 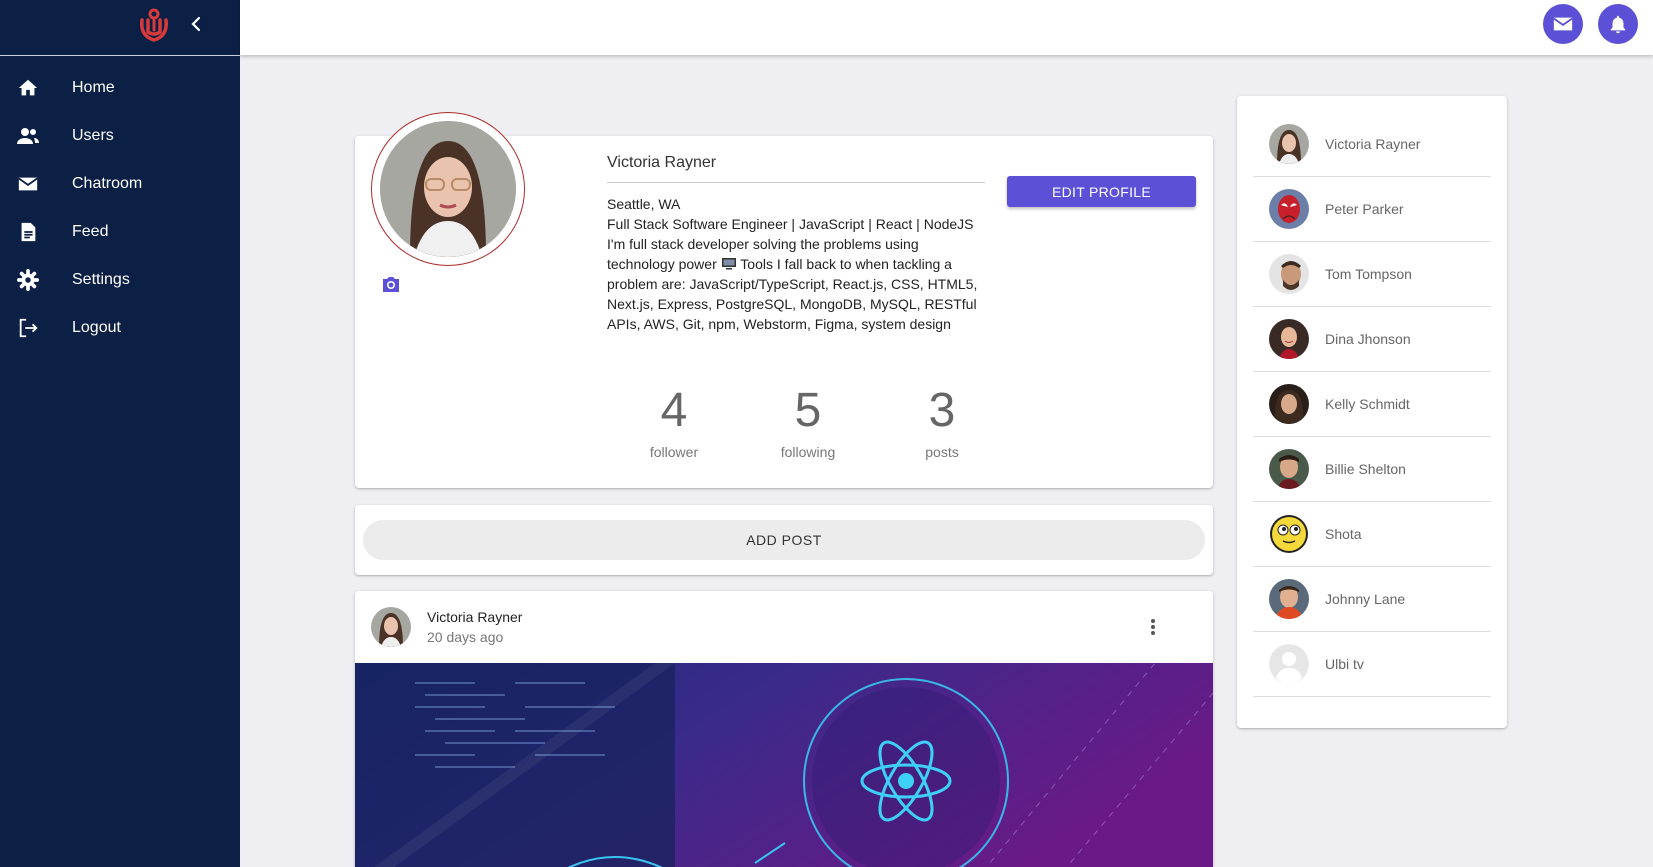 I want to click on gear-icon, so click(x=28, y=280).